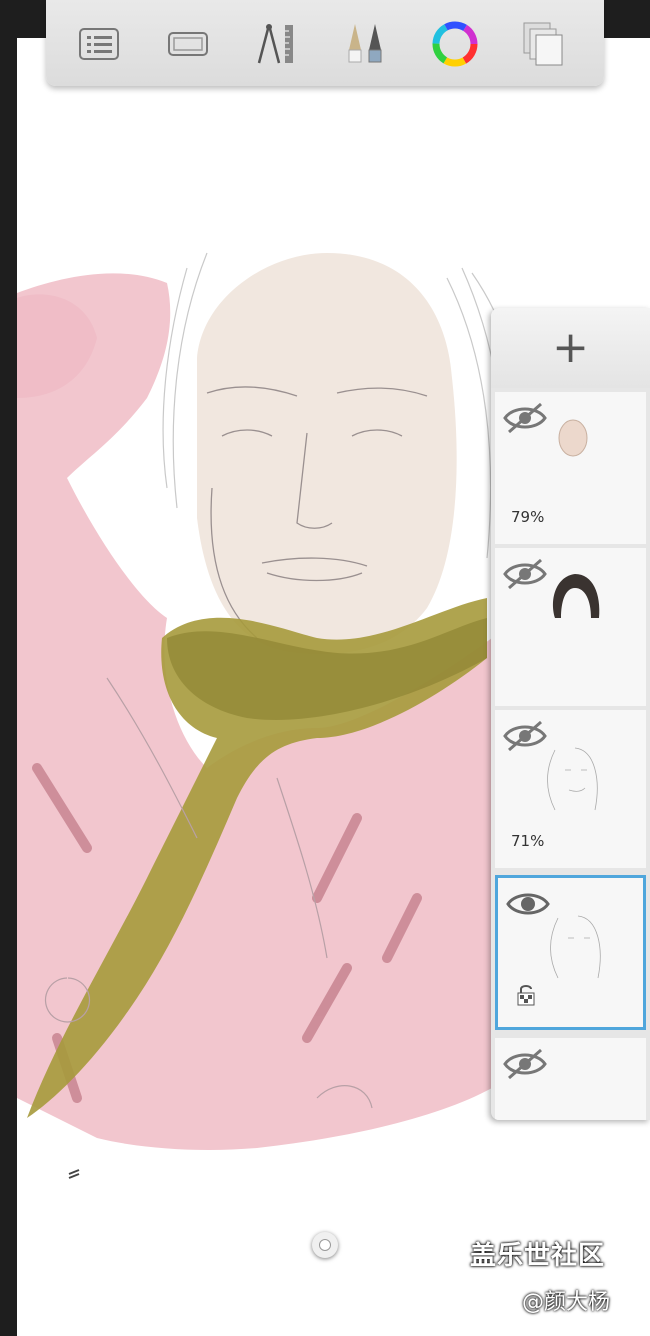 The width and height of the screenshot is (650, 1336). What do you see at coordinates (570, 468) in the screenshot?
I see `layer-item: 79%` at bounding box center [570, 468].